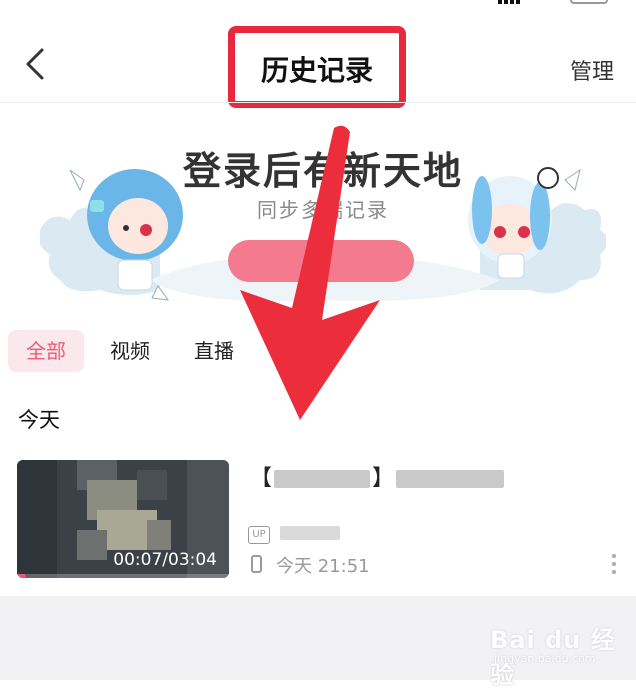 This screenshot has height=690, width=636. I want to click on signal-icon, so click(511, 2).